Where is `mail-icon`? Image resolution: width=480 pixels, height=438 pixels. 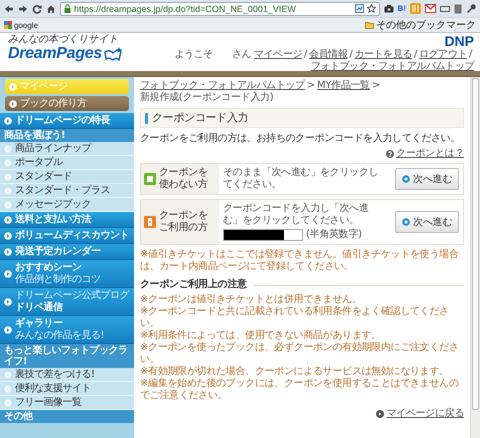 mail-icon is located at coordinates (430, 8).